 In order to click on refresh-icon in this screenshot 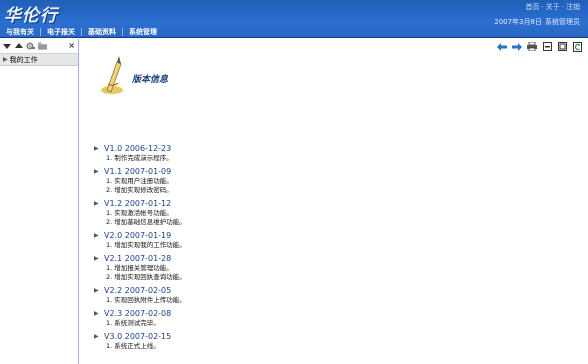, I will do `click(577, 46)`.